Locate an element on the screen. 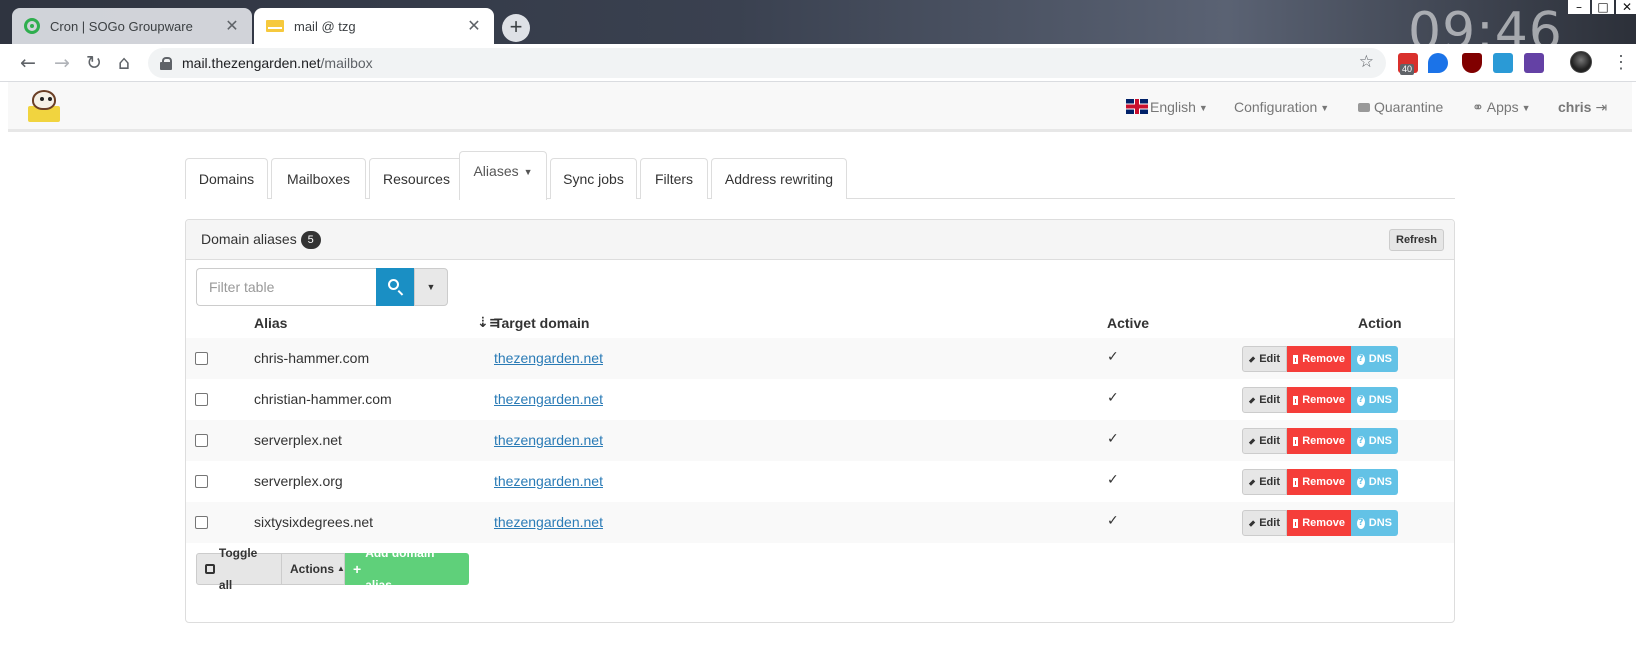 Image resolution: width=1636 pixels, height=648 pixels. toggle-all-button: Toggle all is located at coordinates (239, 569).